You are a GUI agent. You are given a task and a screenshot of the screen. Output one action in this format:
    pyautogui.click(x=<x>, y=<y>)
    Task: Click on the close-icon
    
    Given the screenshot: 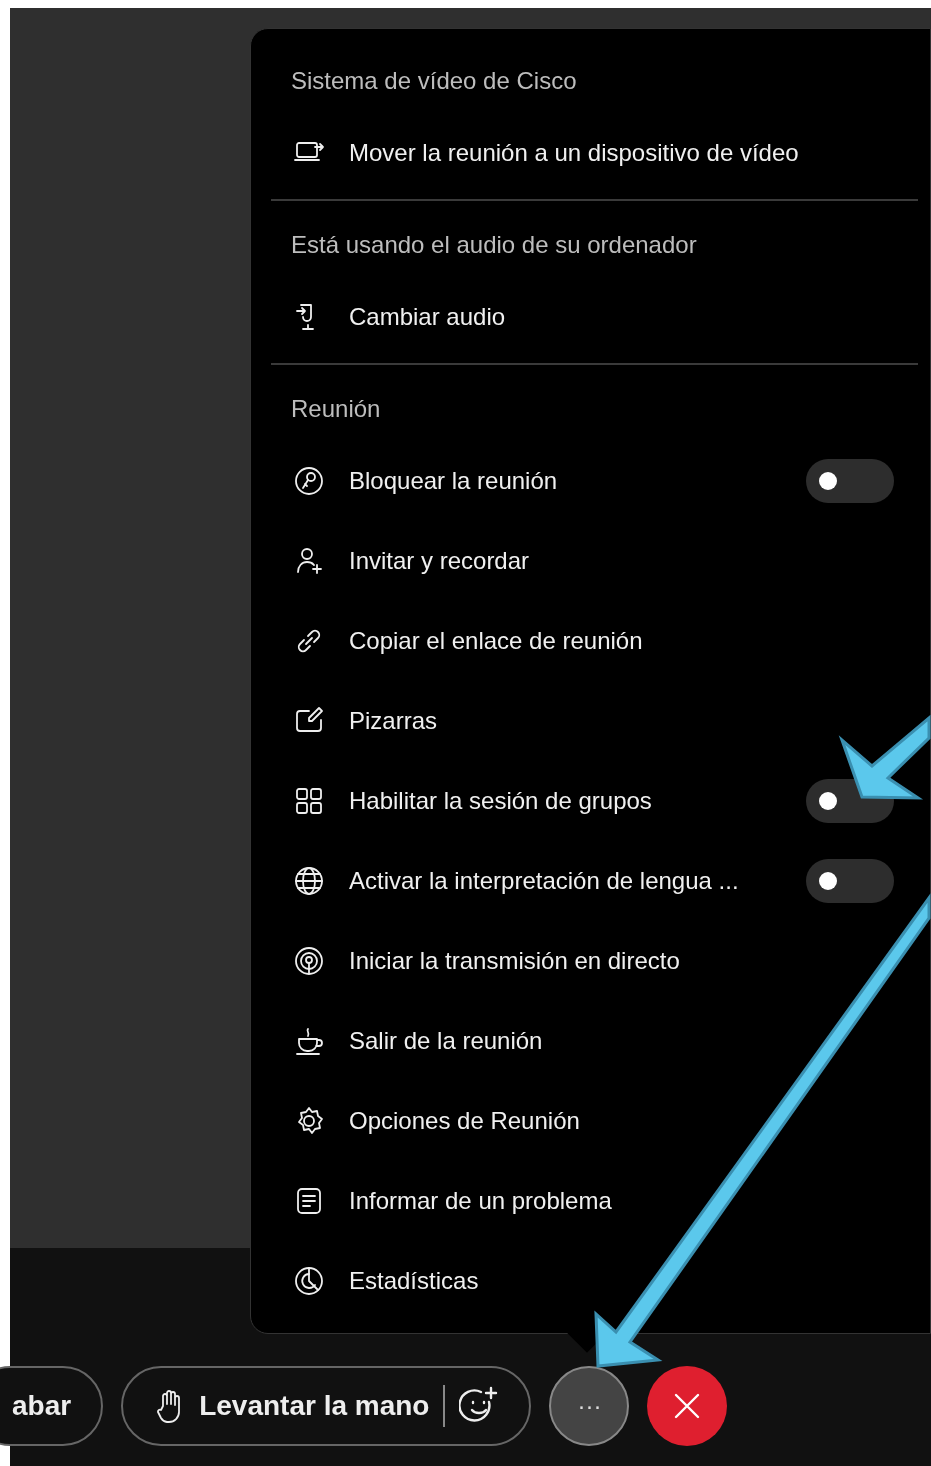 What is the action you would take?
    pyautogui.click(x=687, y=1406)
    